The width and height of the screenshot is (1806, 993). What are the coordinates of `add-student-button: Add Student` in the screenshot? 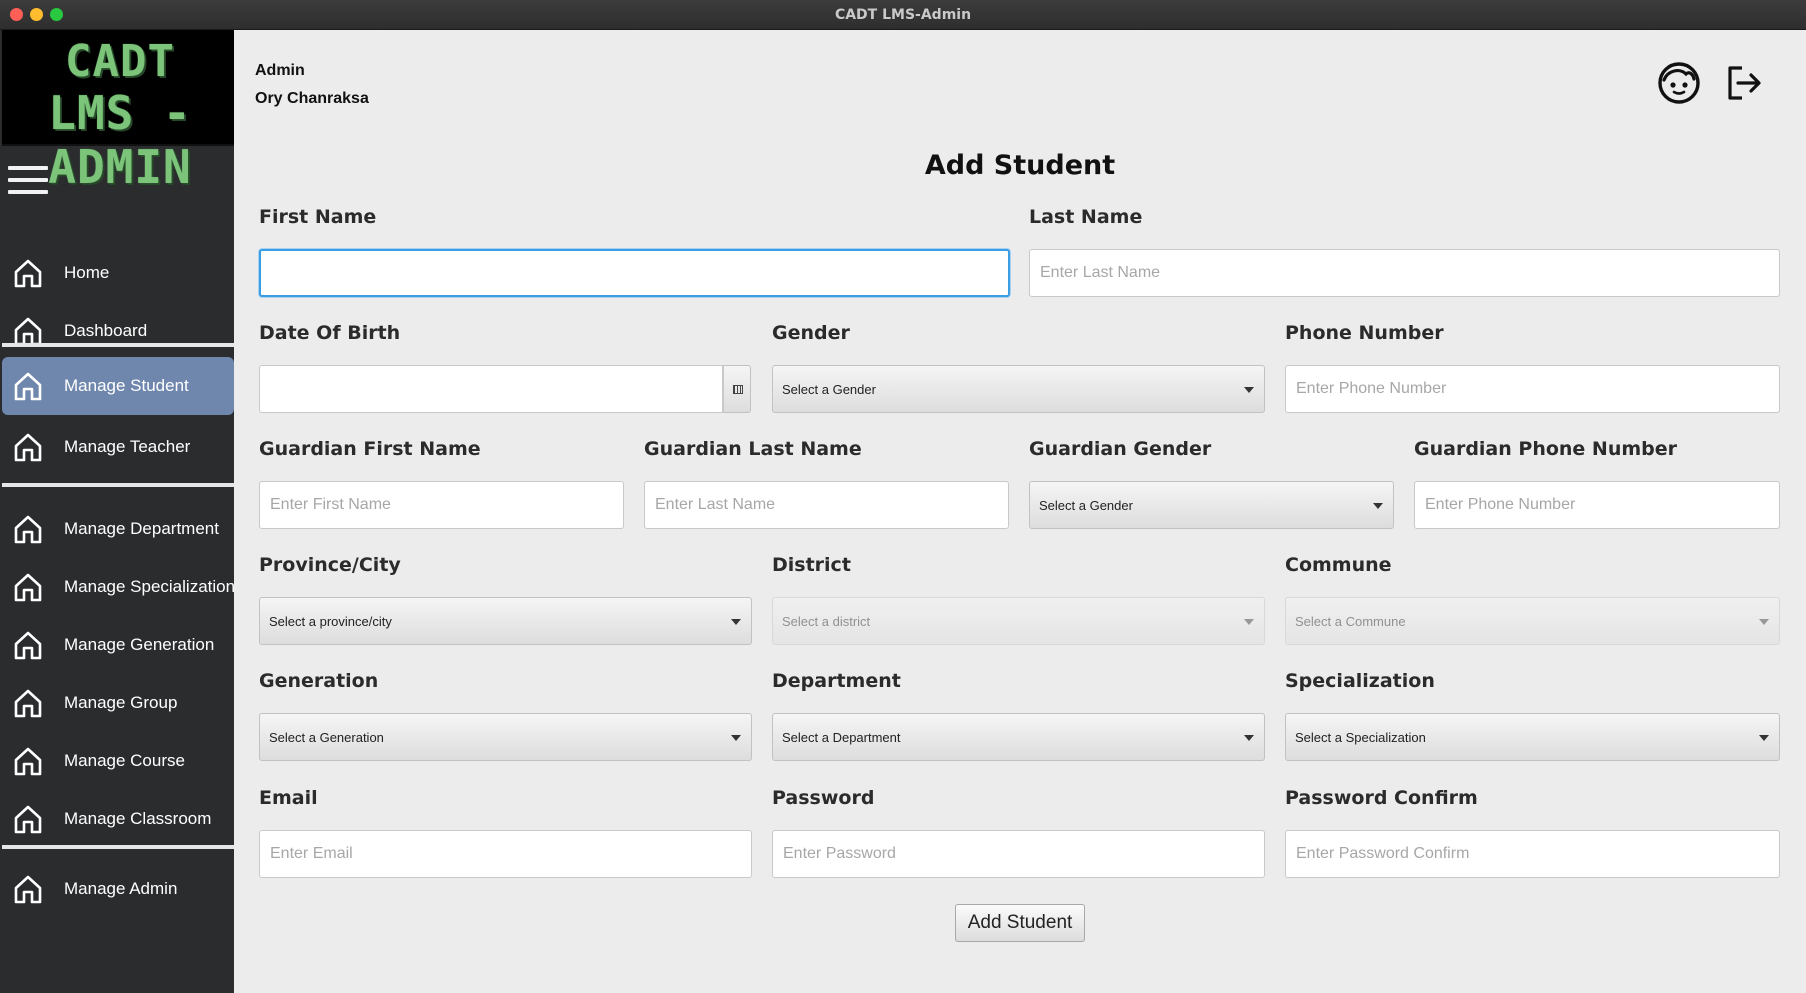 It's located at (1020, 923).